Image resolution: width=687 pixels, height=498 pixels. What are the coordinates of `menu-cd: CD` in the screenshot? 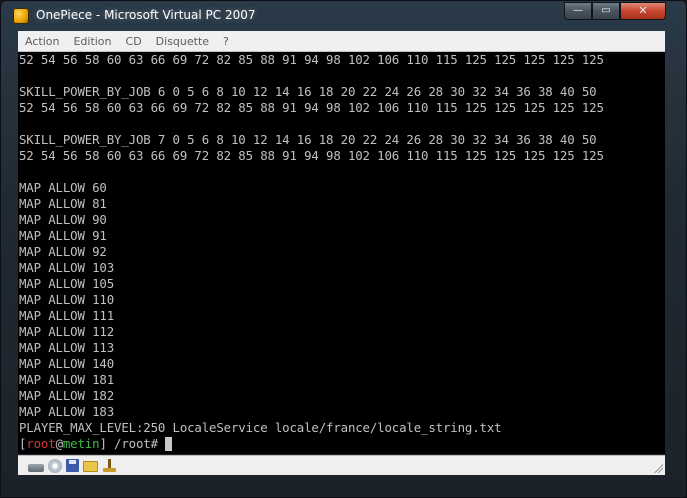 It's located at (134, 41).